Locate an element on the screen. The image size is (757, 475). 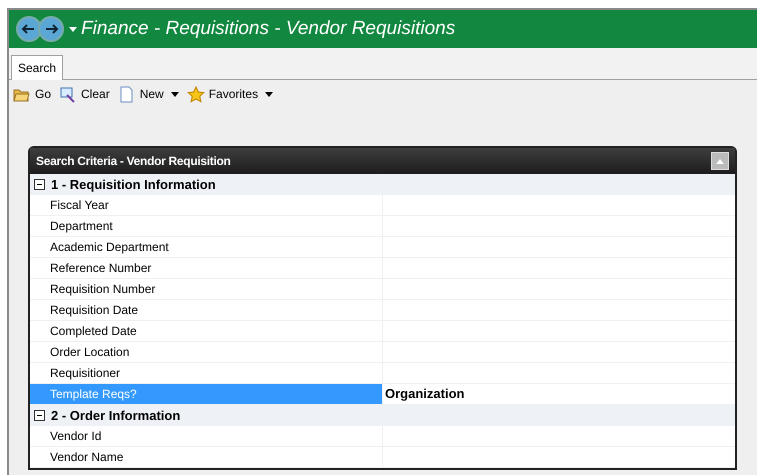
property-label: Requisition Number is located at coordinates (103, 289).